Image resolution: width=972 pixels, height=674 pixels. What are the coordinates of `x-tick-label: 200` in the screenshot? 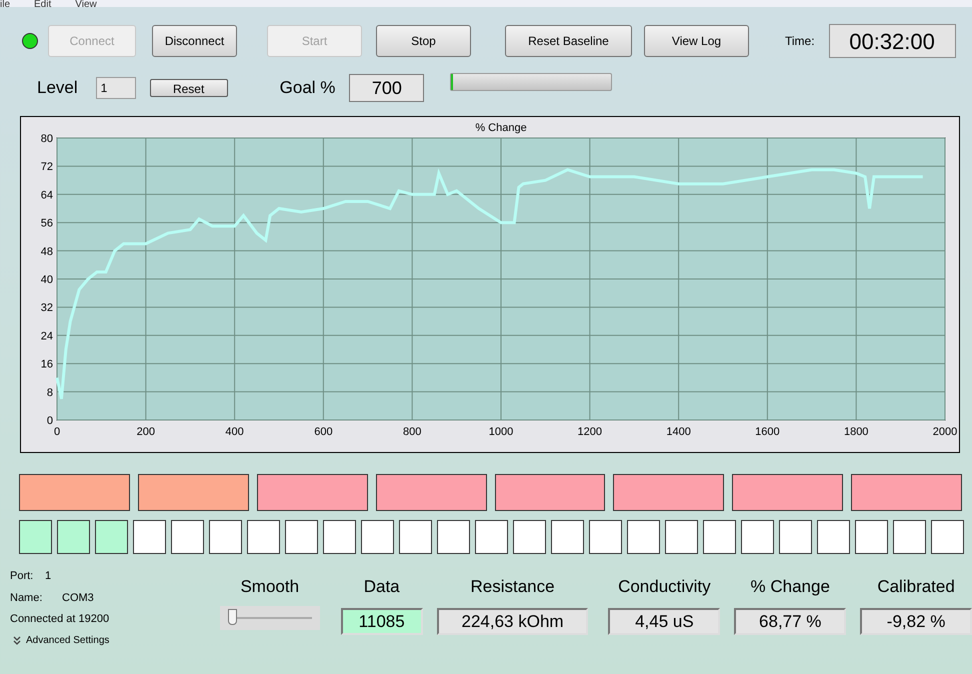 It's located at (145, 432).